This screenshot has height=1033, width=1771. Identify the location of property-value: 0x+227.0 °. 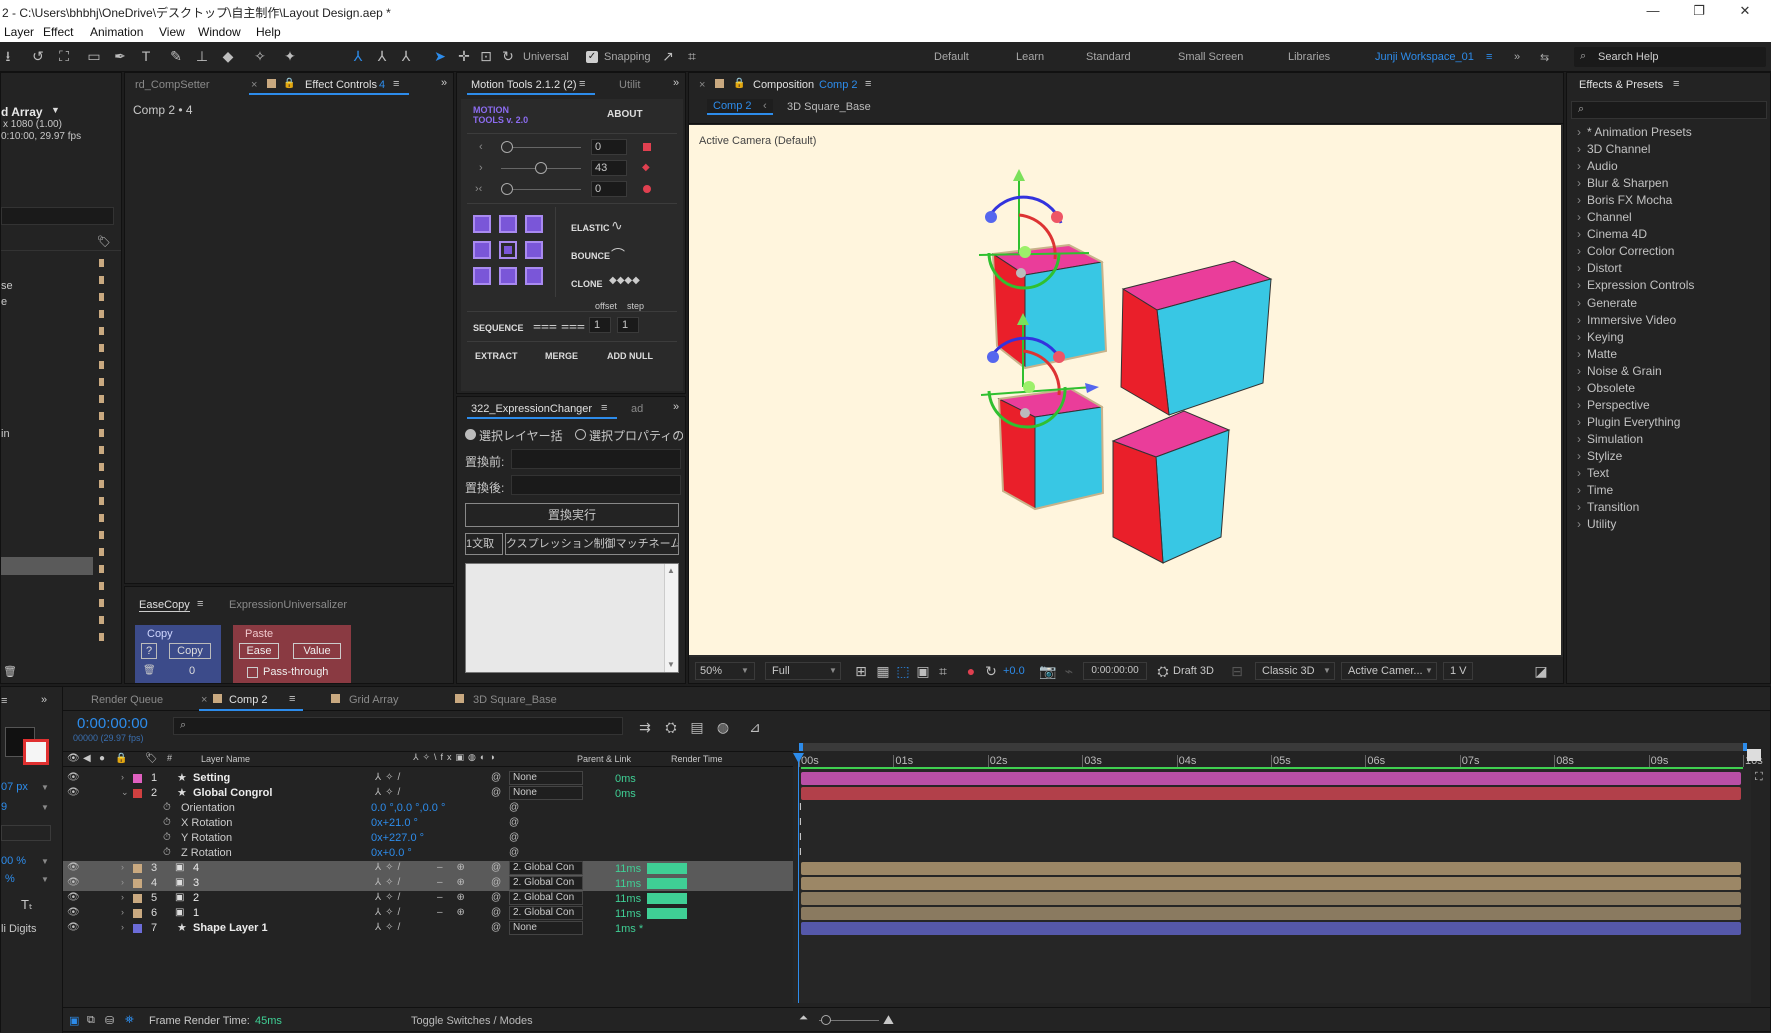
(397, 838).